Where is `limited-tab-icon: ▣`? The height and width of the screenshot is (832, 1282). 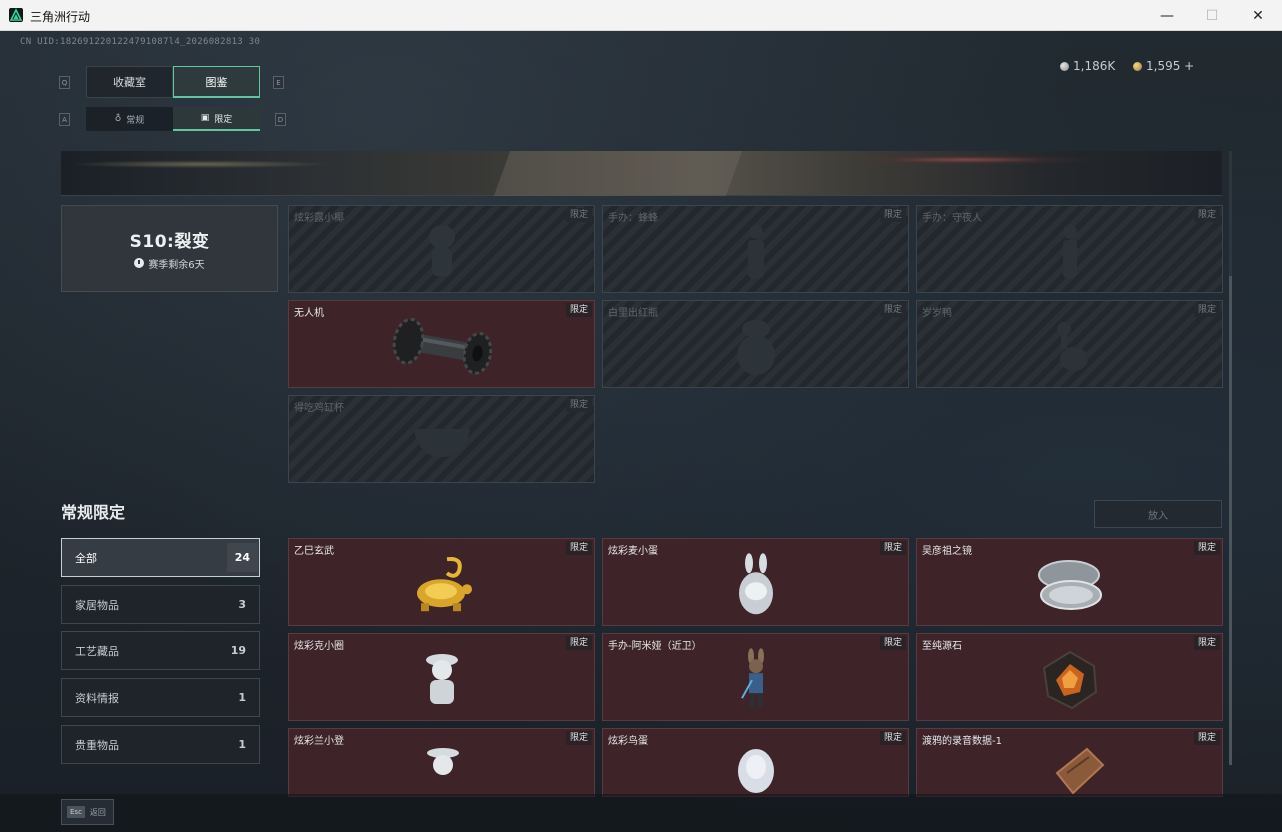 limited-tab-icon: ▣ is located at coordinates (205, 118).